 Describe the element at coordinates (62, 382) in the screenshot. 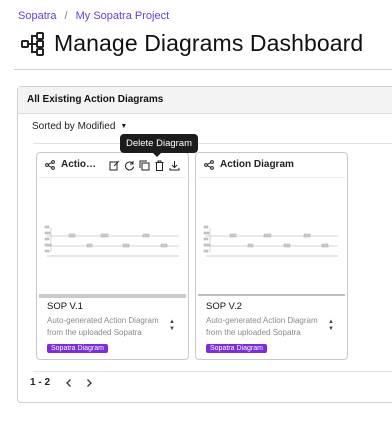

I see `pagination: 1 - 2` at that location.